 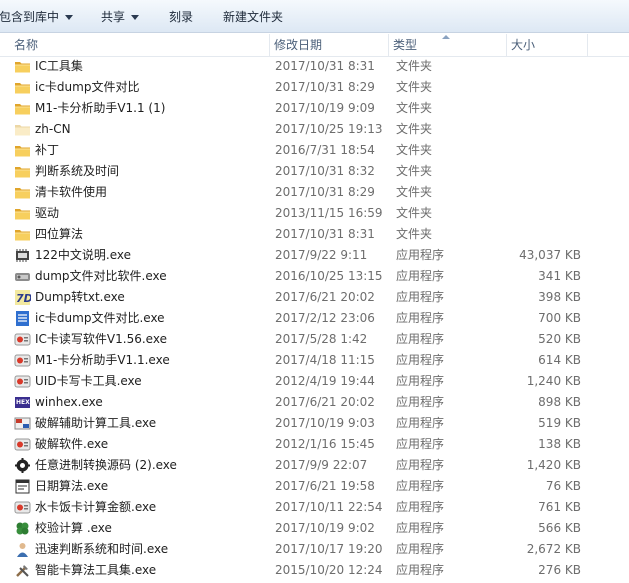 I want to click on file-date: 2017/9/9 22:07, so click(x=321, y=465).